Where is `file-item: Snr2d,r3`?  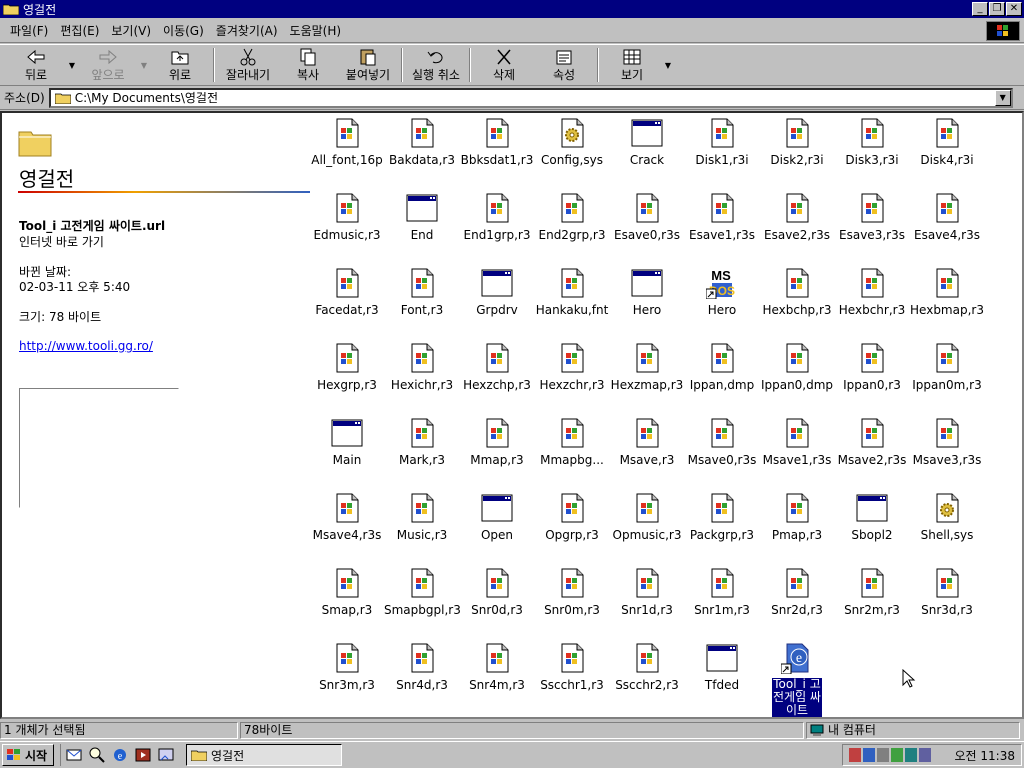 file-item: Snr2d,r3 is located at coordinates (797, 592).